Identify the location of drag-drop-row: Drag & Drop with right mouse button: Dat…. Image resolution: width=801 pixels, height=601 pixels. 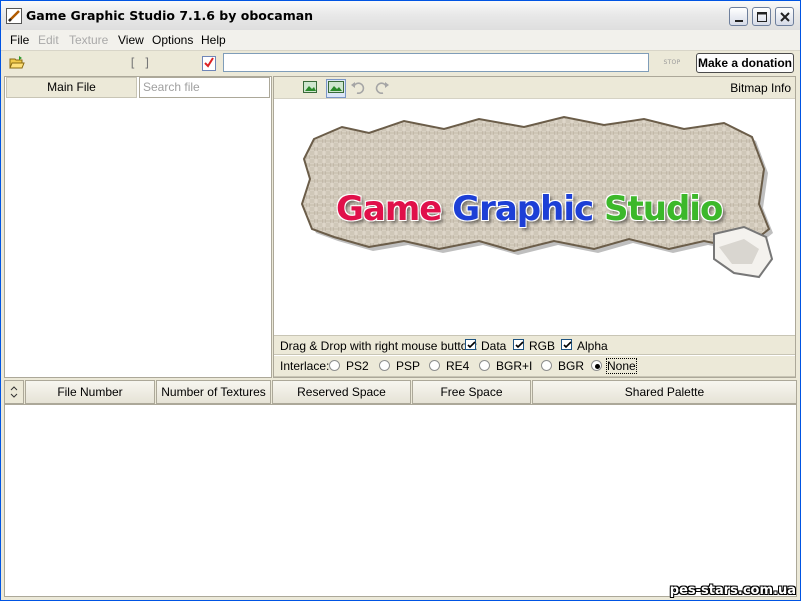
(534, 345).